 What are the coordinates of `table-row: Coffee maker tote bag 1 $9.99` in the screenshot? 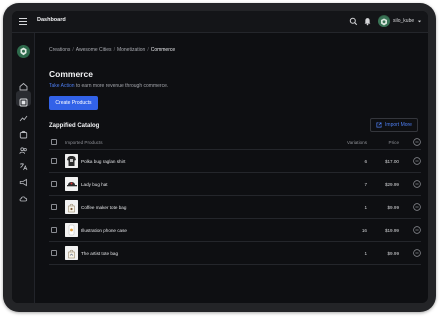 It's located at (235, 207).